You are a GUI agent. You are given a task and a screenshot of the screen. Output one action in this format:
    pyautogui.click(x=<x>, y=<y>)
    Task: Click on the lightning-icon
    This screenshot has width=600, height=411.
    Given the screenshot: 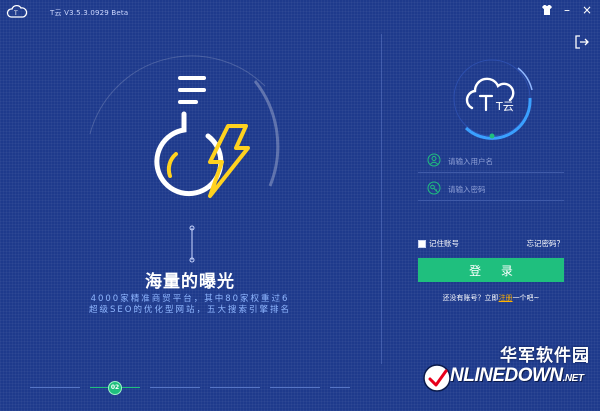 What is the action you would take?
    pyautogui.click(x=229, y=161)
    